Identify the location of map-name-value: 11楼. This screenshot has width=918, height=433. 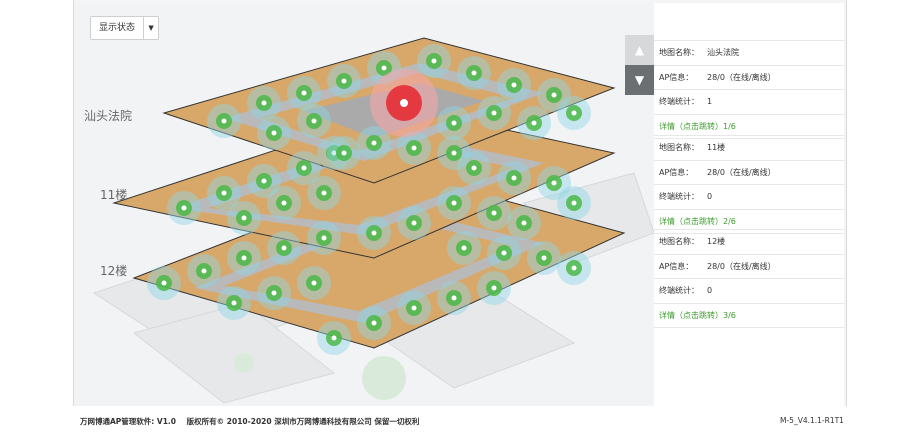
(716, 148).